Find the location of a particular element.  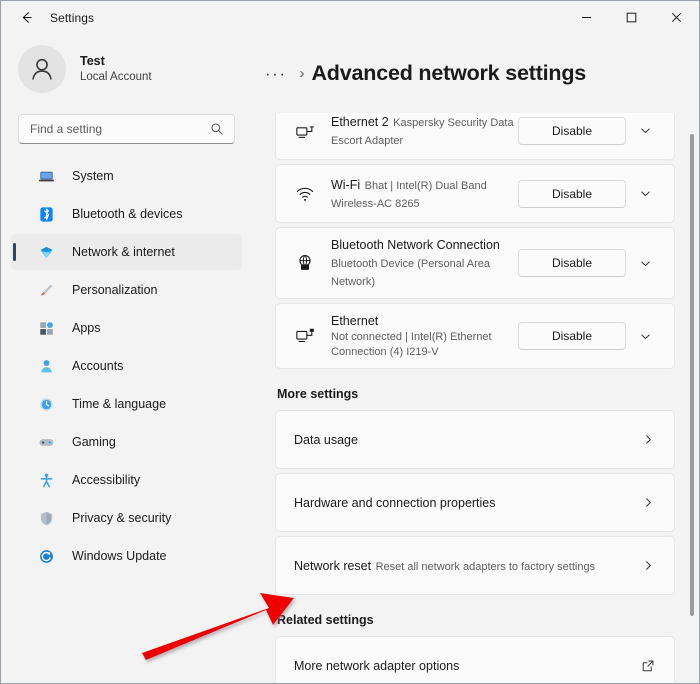

external-link-icon is located at coordinates (648, 666).